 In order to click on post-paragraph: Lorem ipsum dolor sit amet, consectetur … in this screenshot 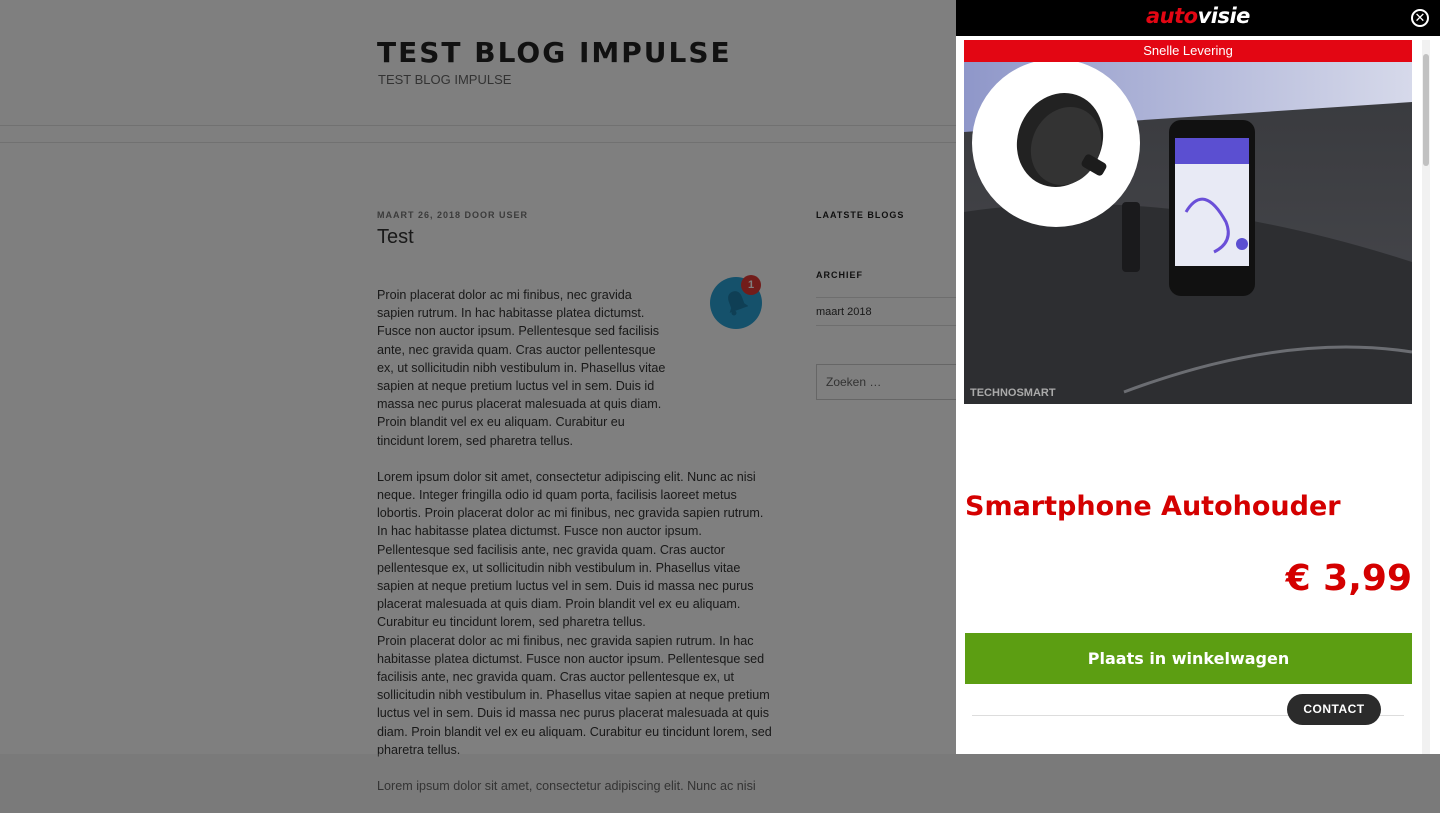, I will do `click(566, 786)`.